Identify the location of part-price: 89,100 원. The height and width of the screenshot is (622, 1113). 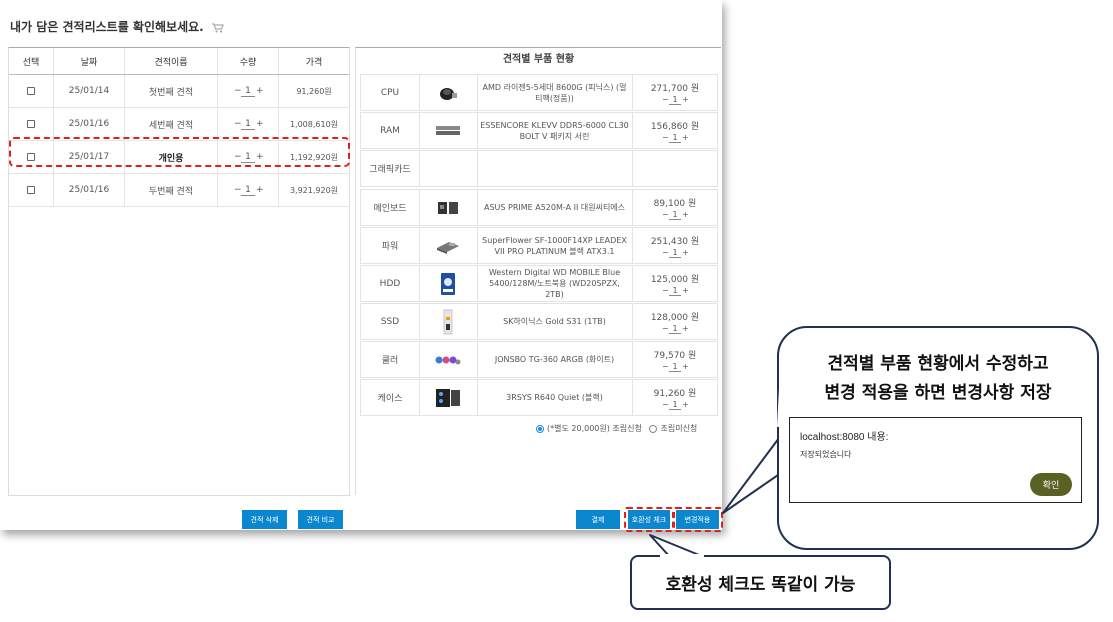
(675, 203).